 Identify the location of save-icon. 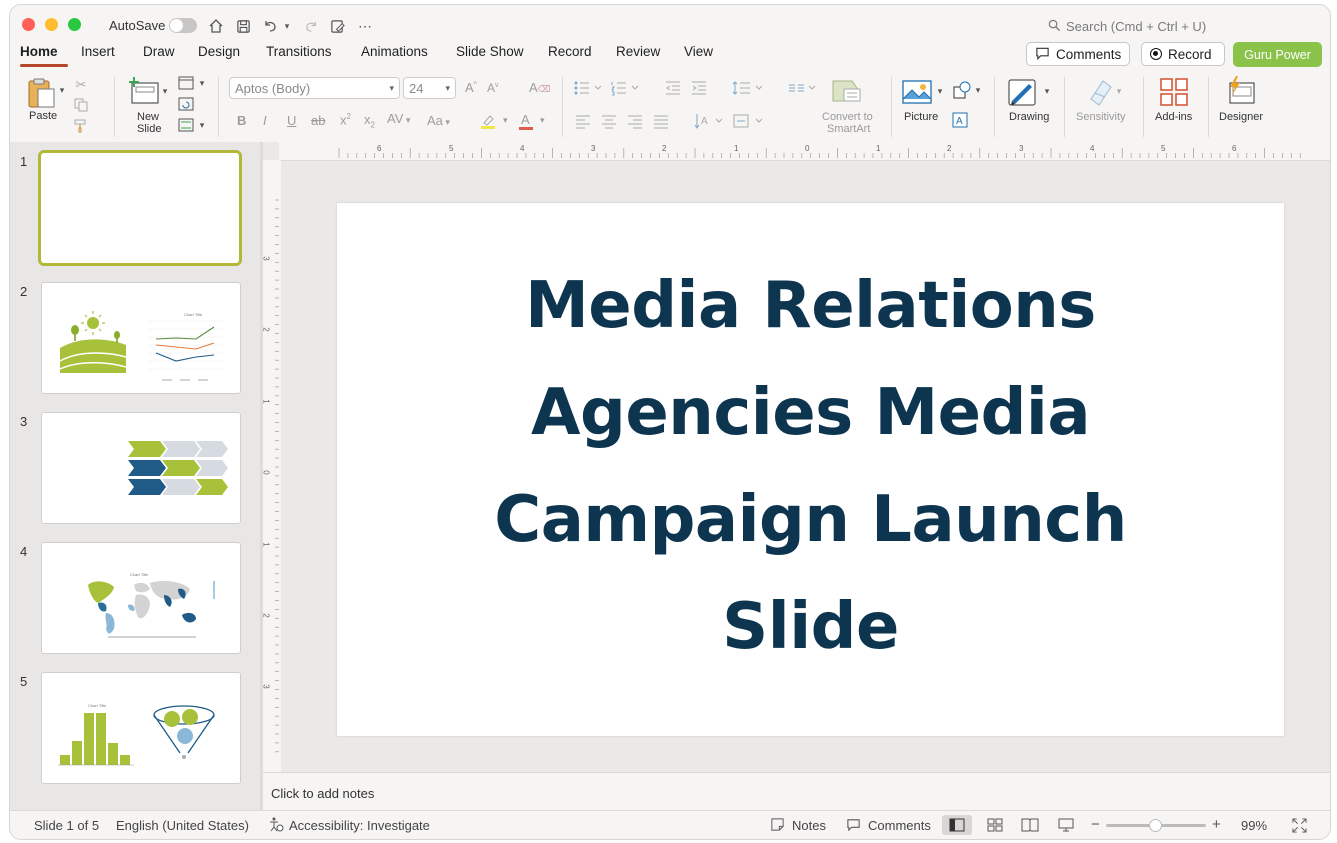
(243, 26).